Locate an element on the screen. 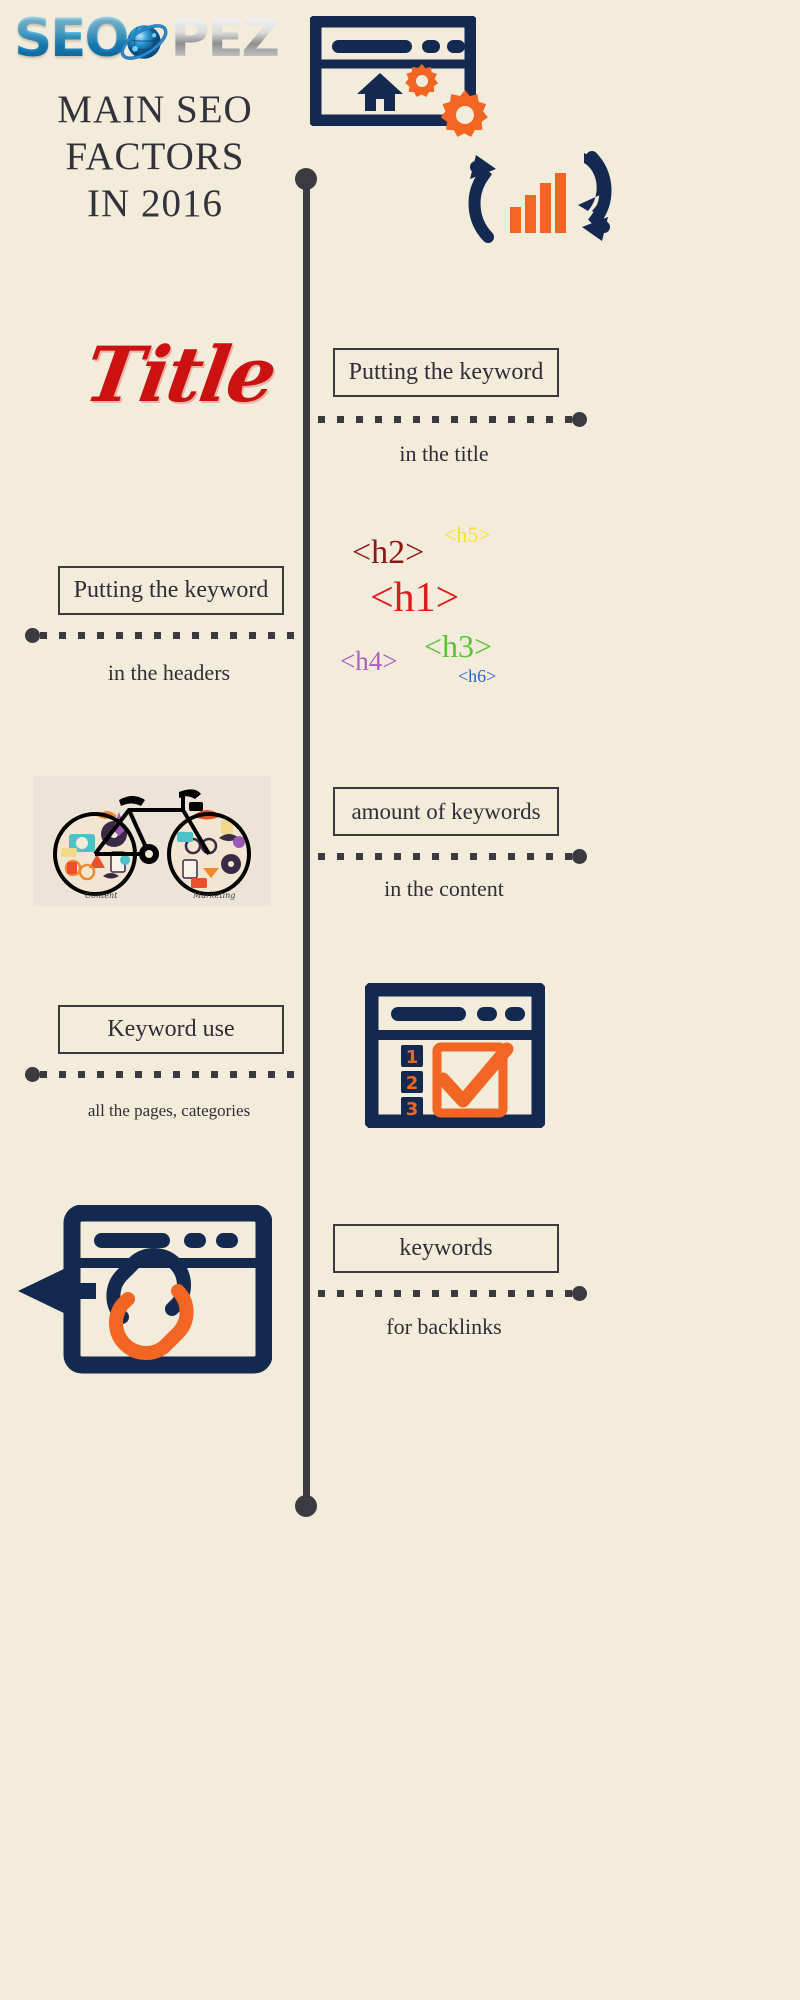 The width and height of the screenshot is (800, 2000). connector-enddot-headers is located at coordinates (32, 635).